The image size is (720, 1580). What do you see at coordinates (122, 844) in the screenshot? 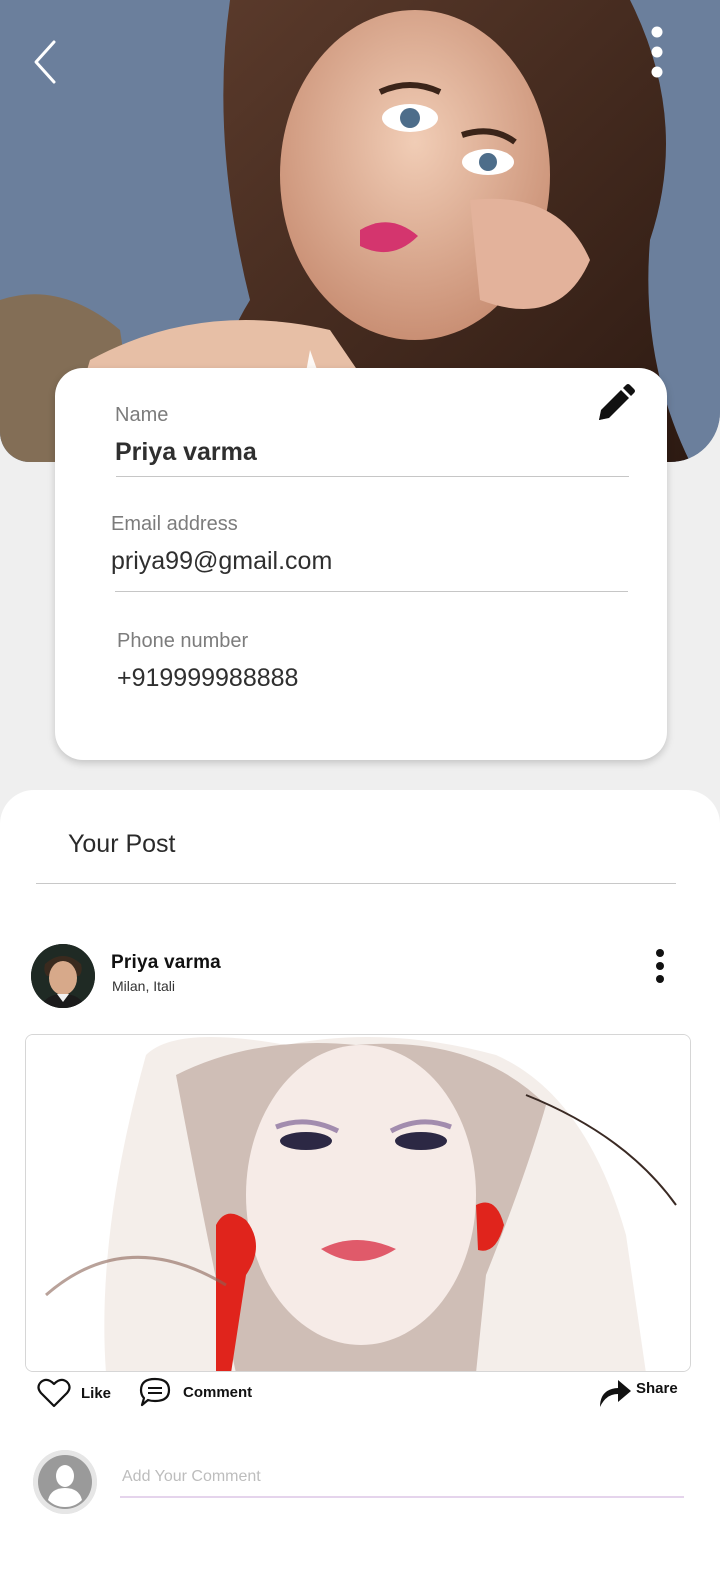
I see `section-title: Your Post` at bounding box center [122, 844].